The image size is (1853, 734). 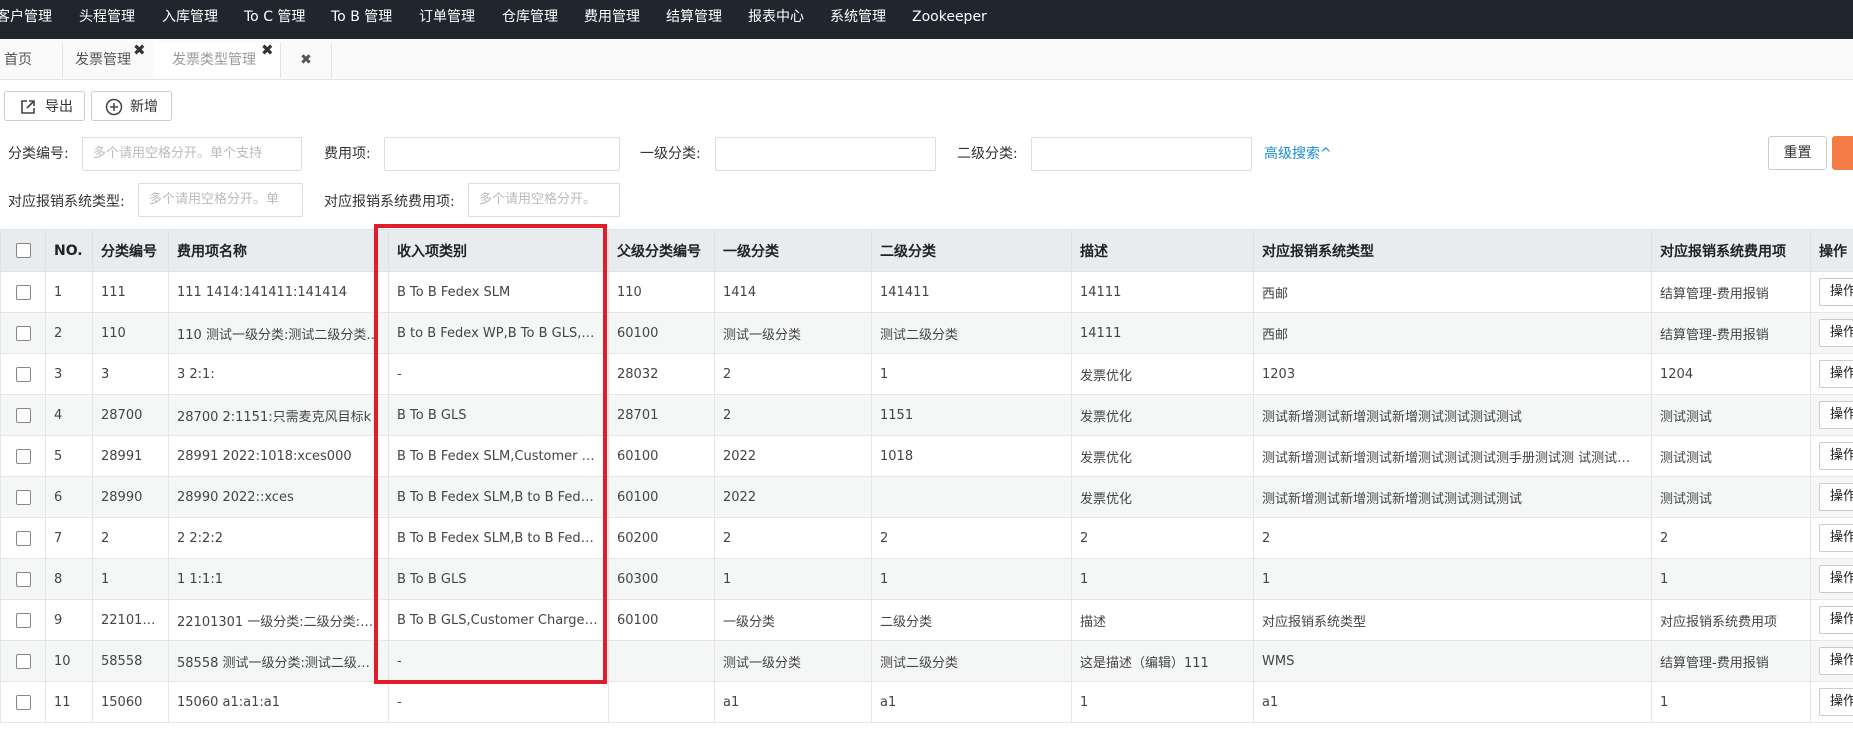 I want to click on cell-level2-category: 1, so click(x=971, y=579).